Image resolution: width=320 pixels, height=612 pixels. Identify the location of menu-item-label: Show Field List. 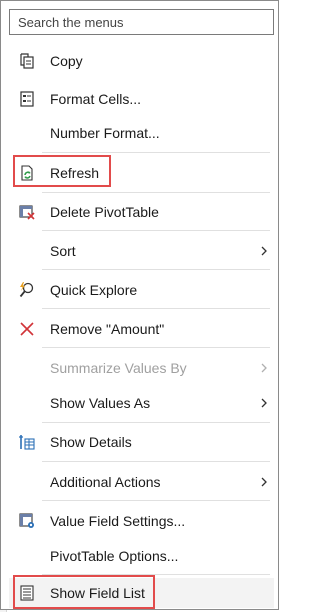
(97, 593).